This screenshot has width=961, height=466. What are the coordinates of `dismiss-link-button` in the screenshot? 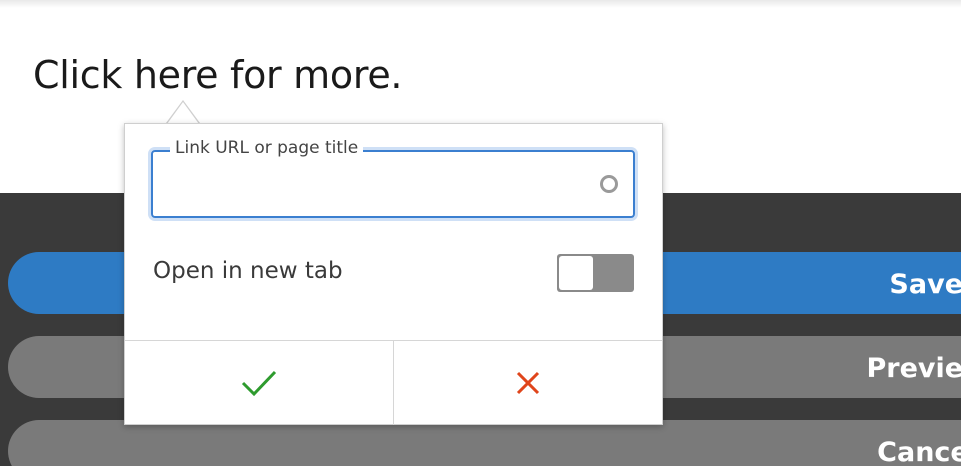 It's located at (528, 382).